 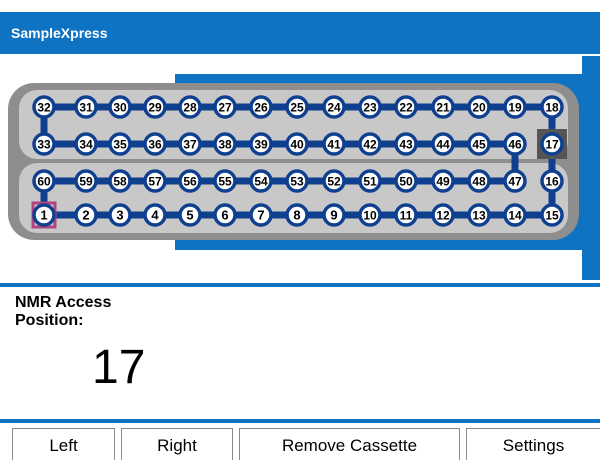 I want to click on sample-slot-56: 56, so click(x=190, y=181).